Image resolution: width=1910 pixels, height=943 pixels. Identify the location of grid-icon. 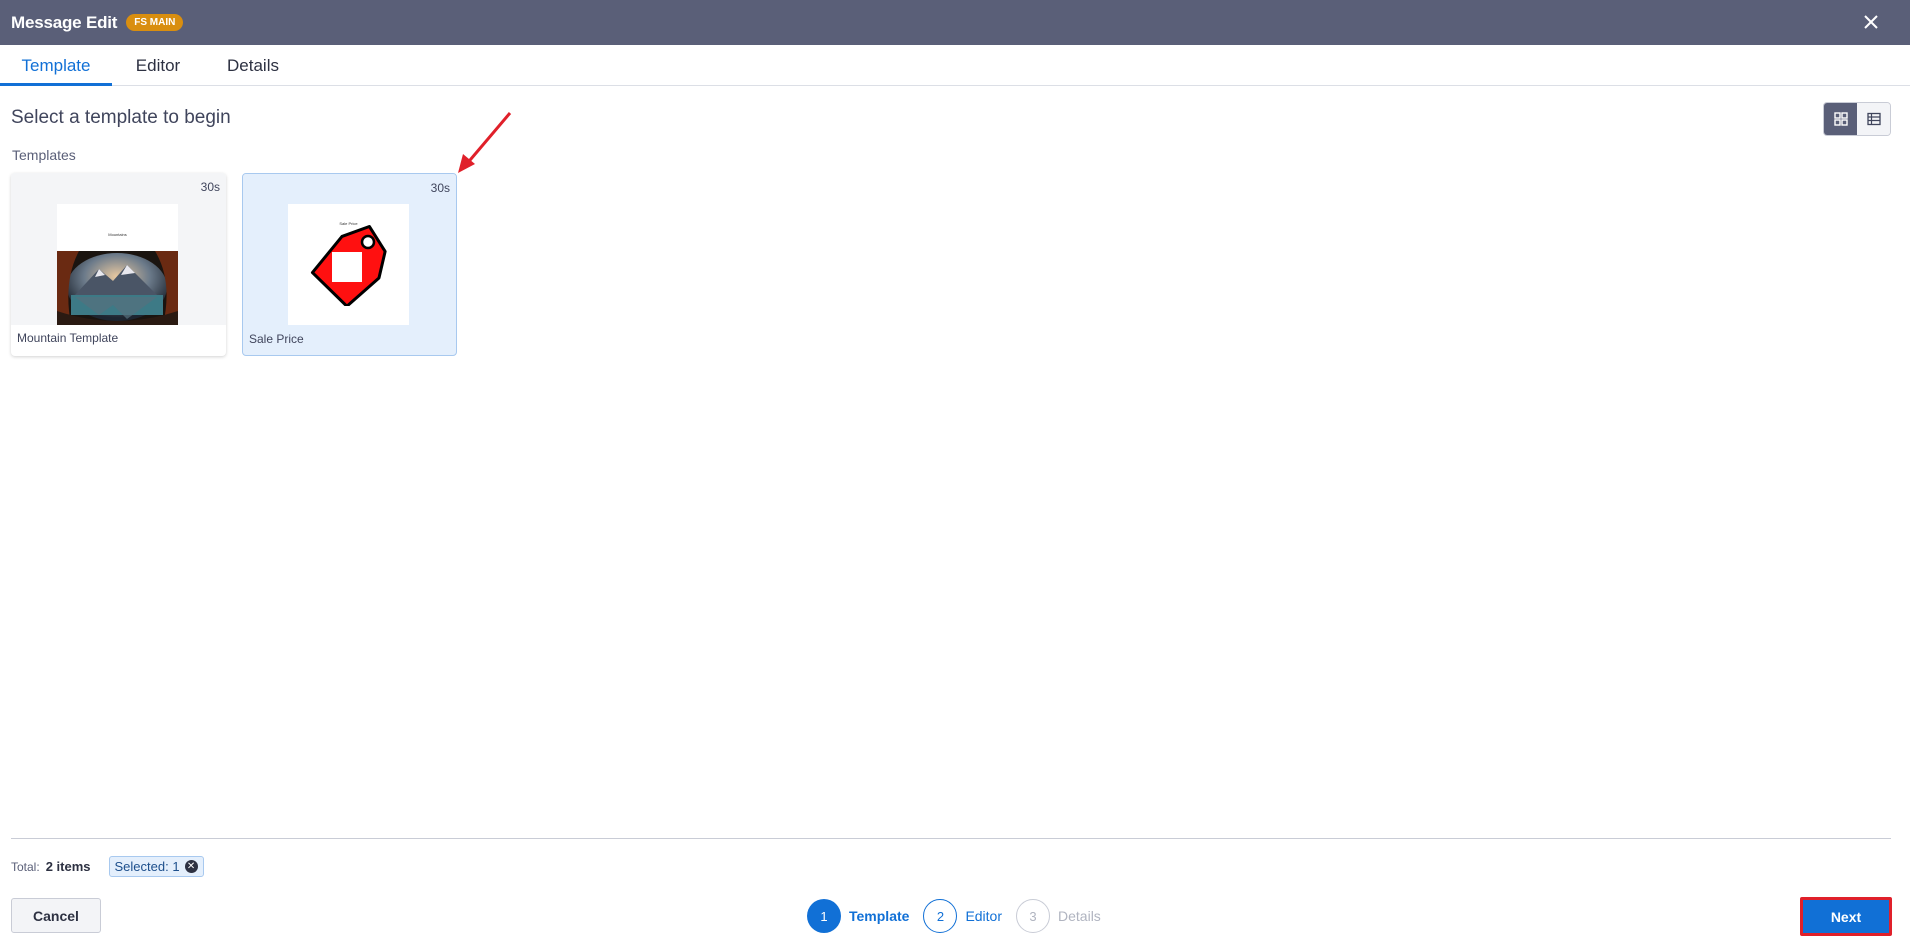
(1840, 119).